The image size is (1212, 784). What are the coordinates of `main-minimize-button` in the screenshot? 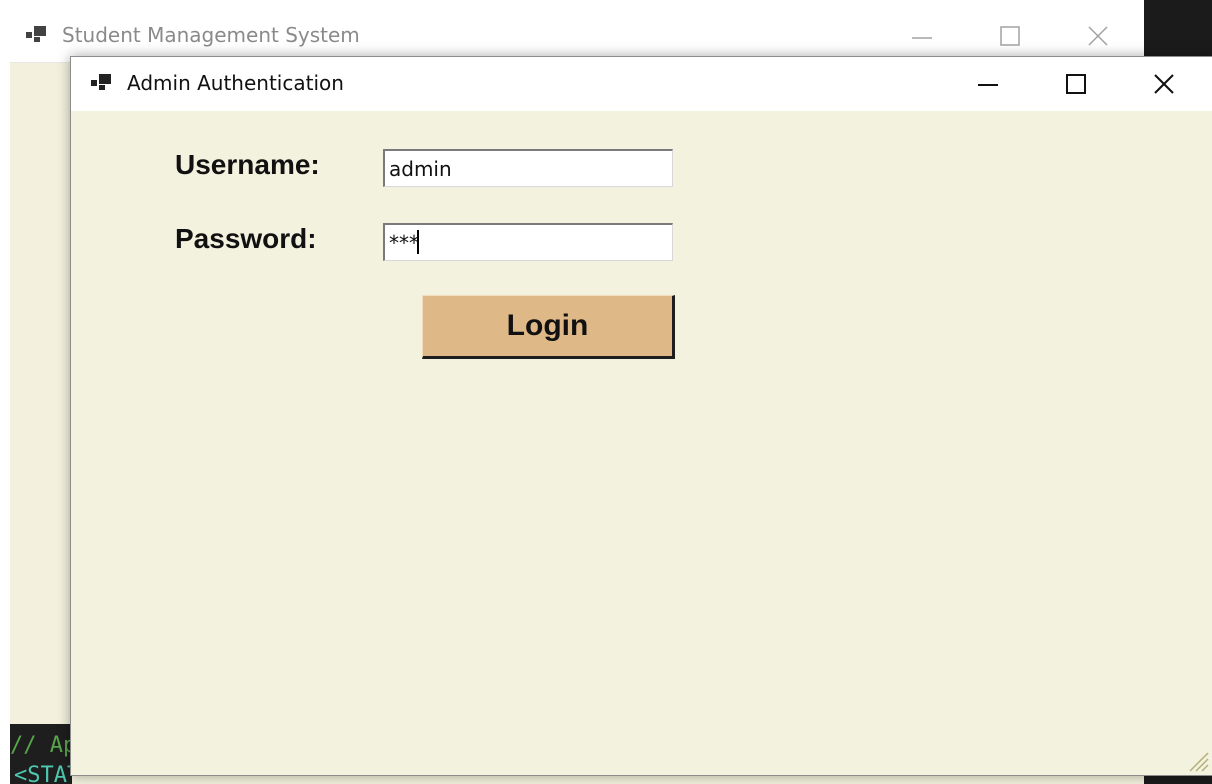 It's located at (922, 36).